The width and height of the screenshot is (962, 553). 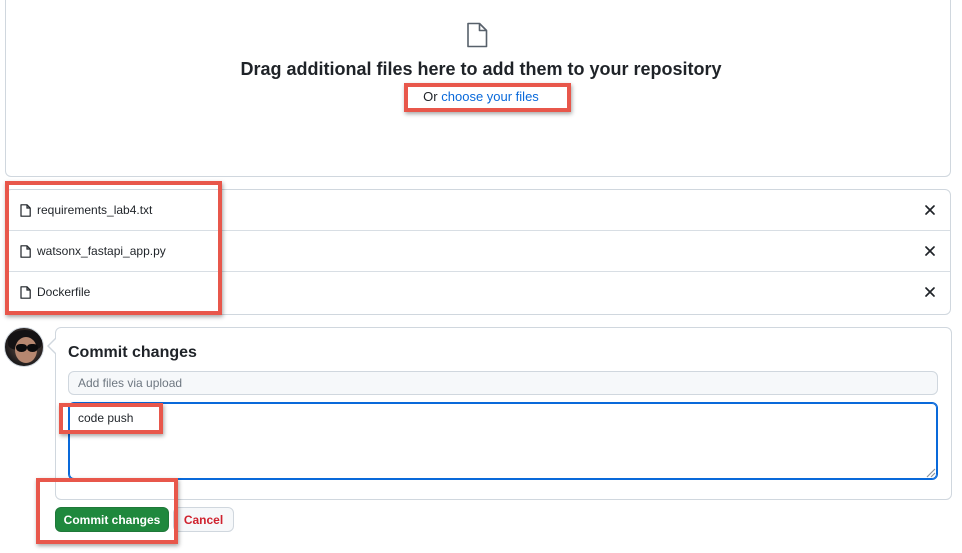 I want to click on choose-files-line: Or choose your files, so click(x=481, y=96).